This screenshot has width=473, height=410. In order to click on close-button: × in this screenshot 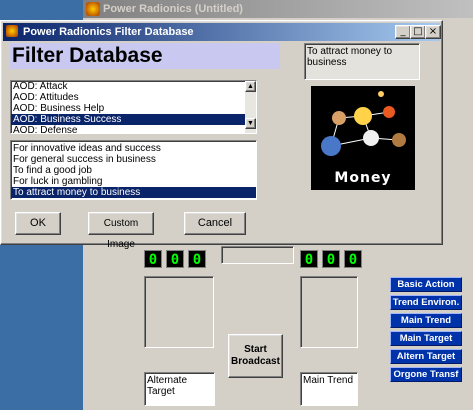, I will do `click(433, 32)`.